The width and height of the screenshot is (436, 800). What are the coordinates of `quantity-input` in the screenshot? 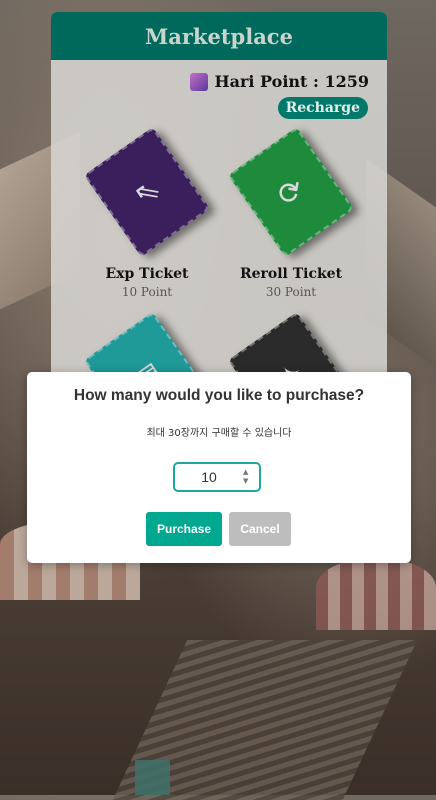 It's located at (209, 477).